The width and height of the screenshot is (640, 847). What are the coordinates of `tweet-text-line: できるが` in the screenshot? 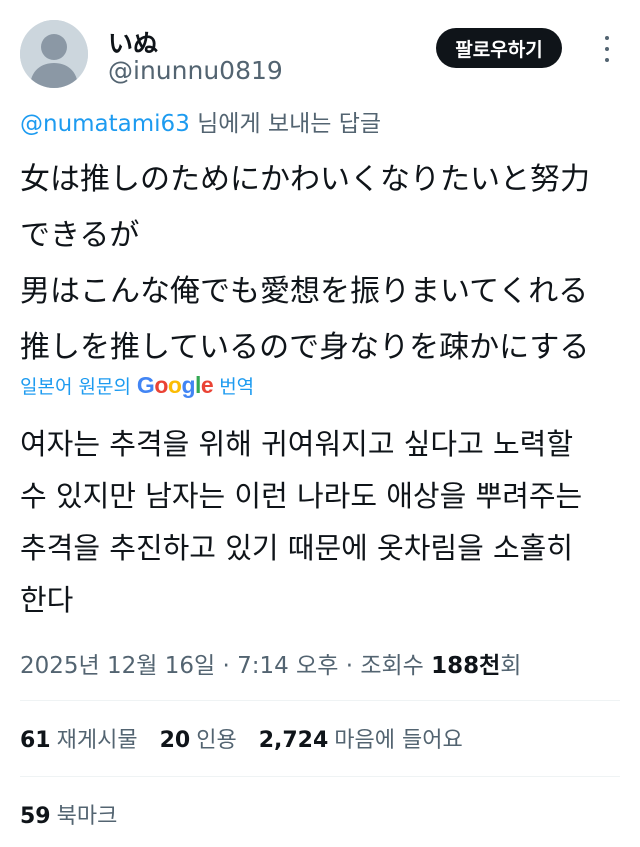 It's located at (80, 235).